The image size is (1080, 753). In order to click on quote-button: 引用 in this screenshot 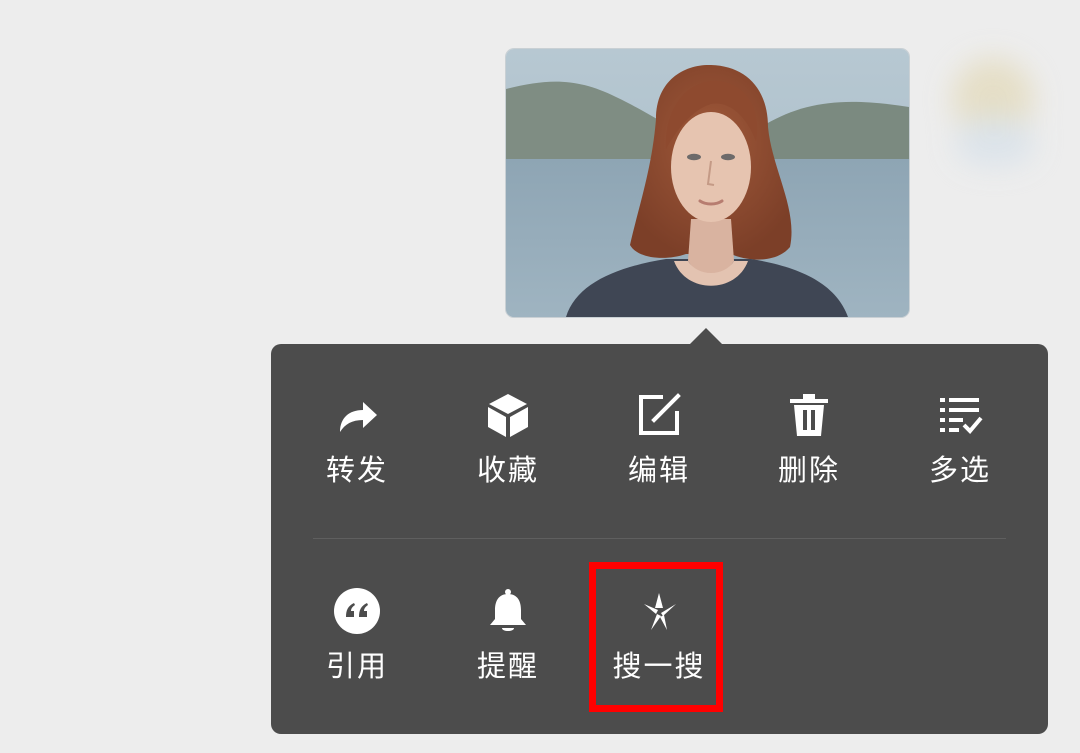, I will do `click(357, 611)`.